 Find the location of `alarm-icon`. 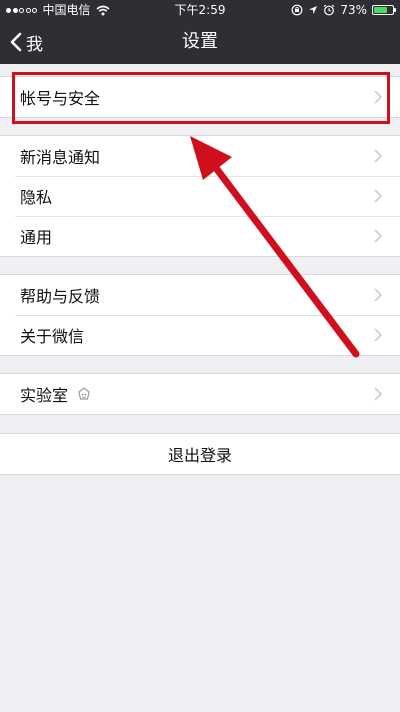

alarm-icon is located at coordinates (329, 10).